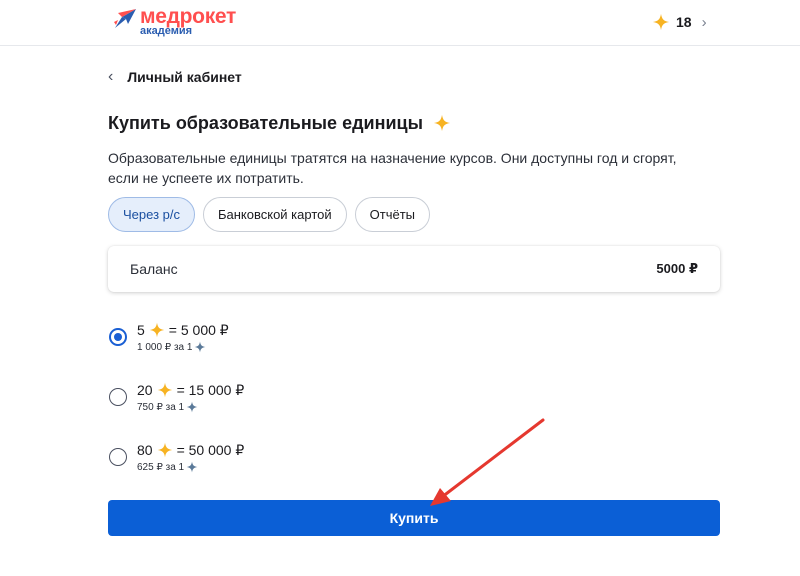  I want to click on tab-bank-card: Банковской картой, so click(274, 214).